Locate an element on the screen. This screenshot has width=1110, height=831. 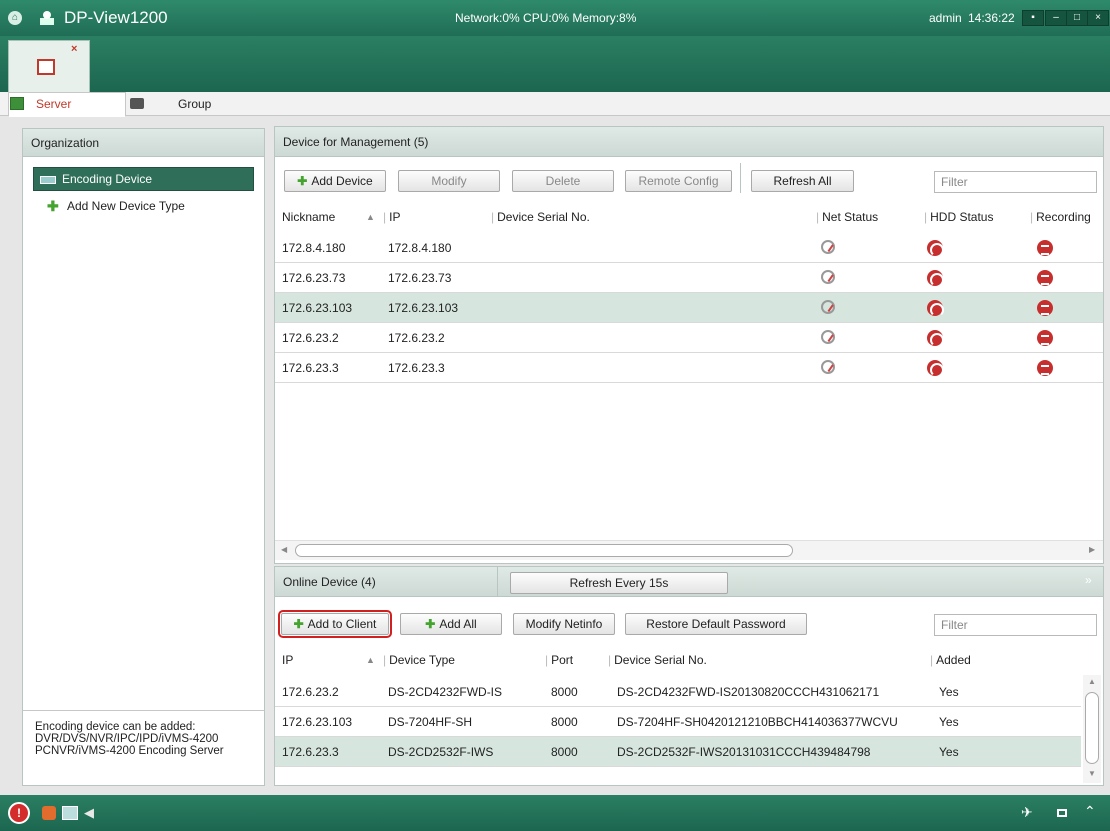
tree-item-label: Add New Device Type is located at coordinates (126, 206).